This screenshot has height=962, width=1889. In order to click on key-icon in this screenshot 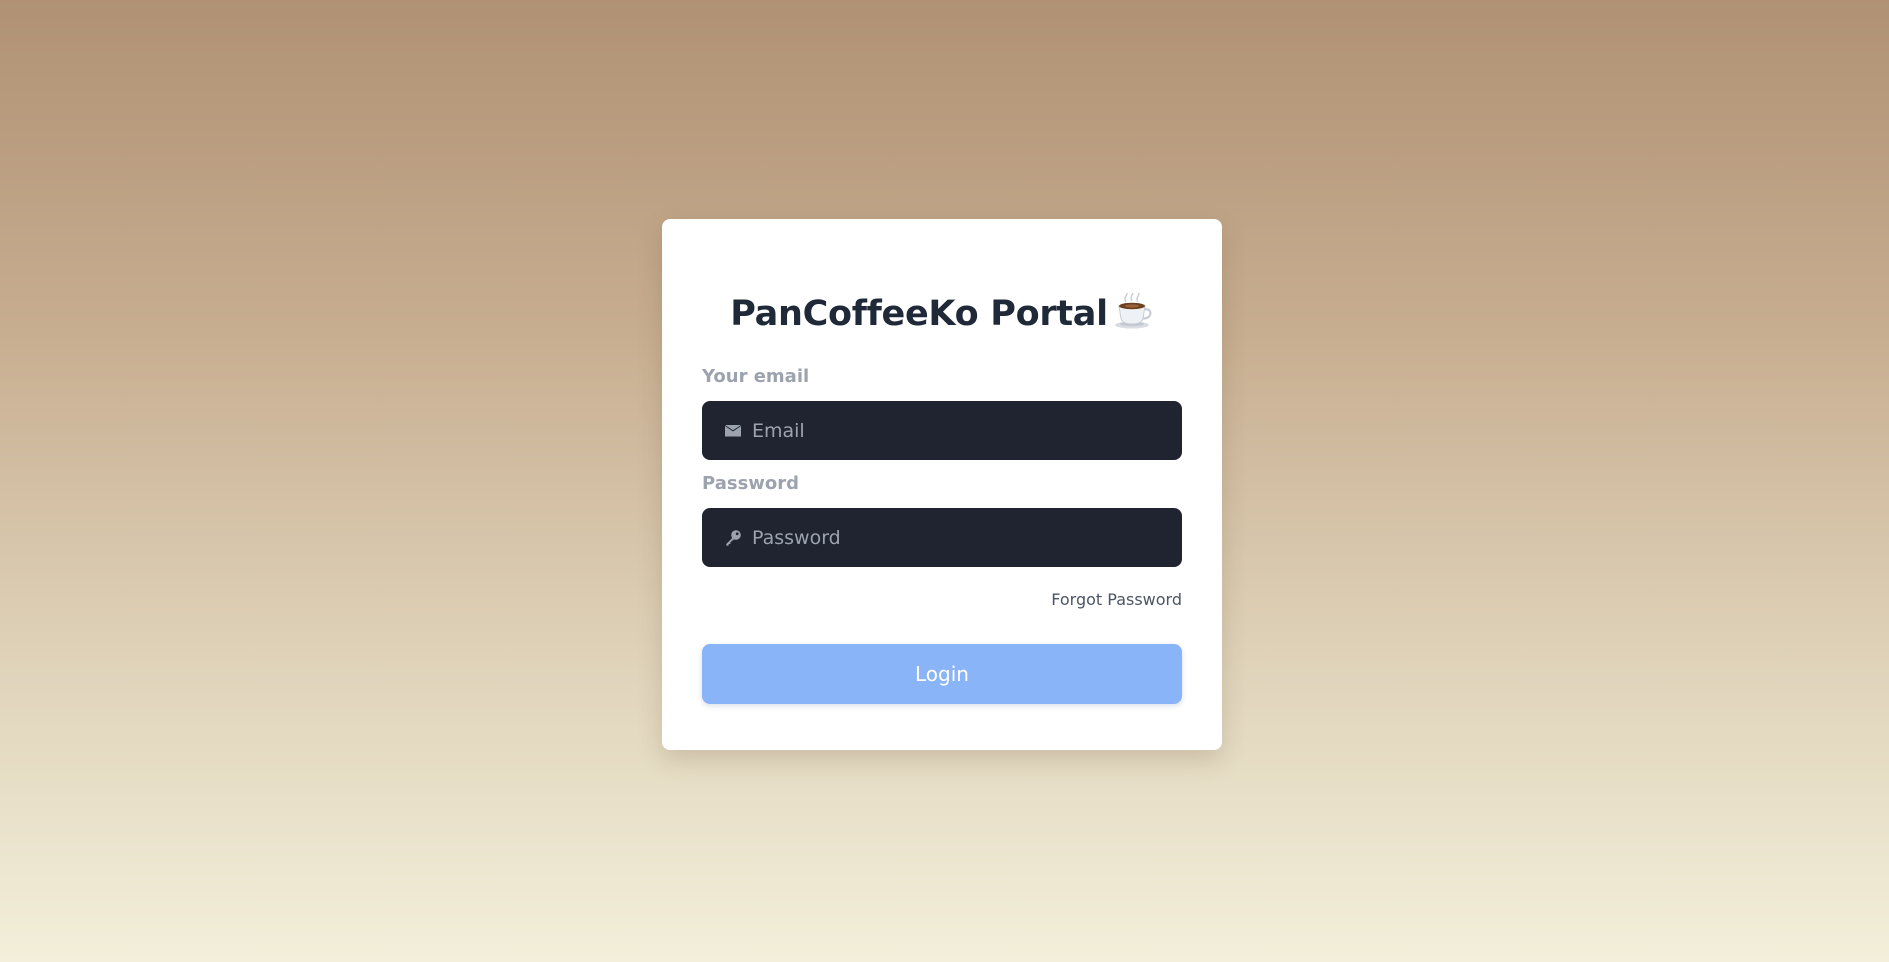, I will do `click(733, 538)`.